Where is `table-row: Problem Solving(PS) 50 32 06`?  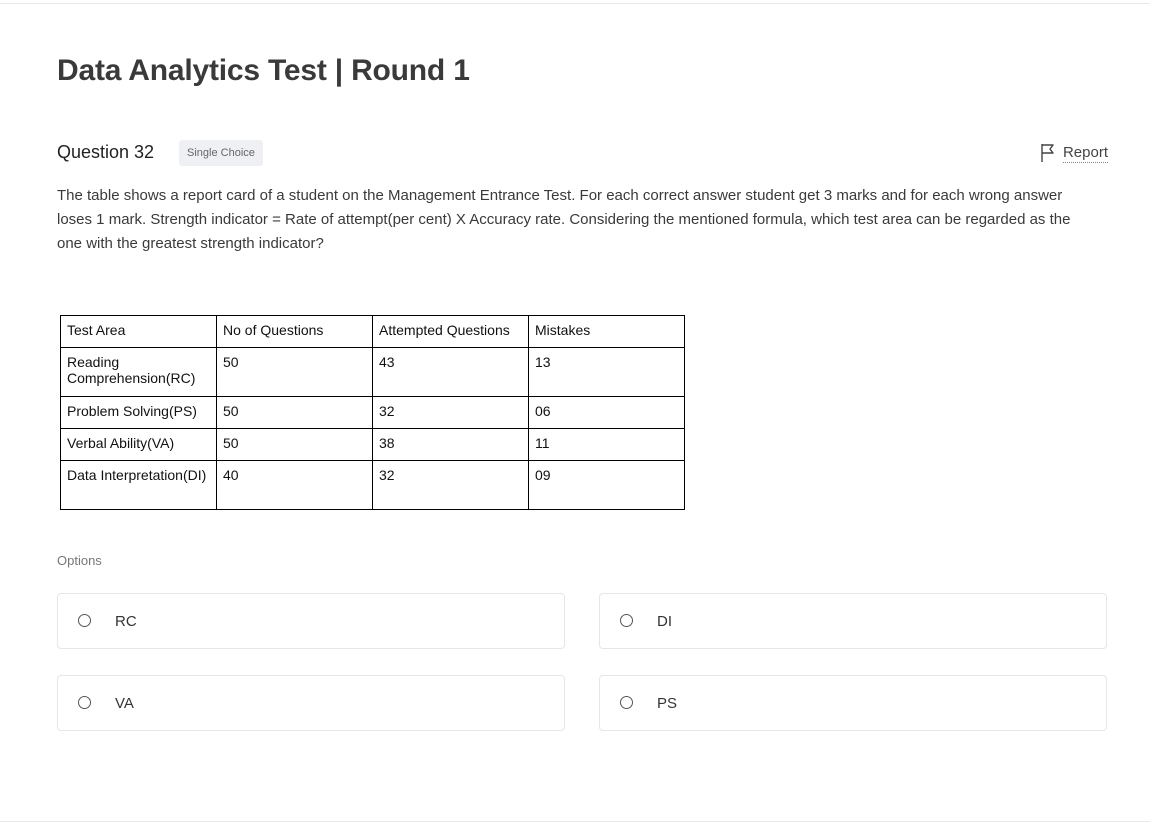 table-row: Problem Solving(PS) 50 32 06 is located at coordinates (372, 412).